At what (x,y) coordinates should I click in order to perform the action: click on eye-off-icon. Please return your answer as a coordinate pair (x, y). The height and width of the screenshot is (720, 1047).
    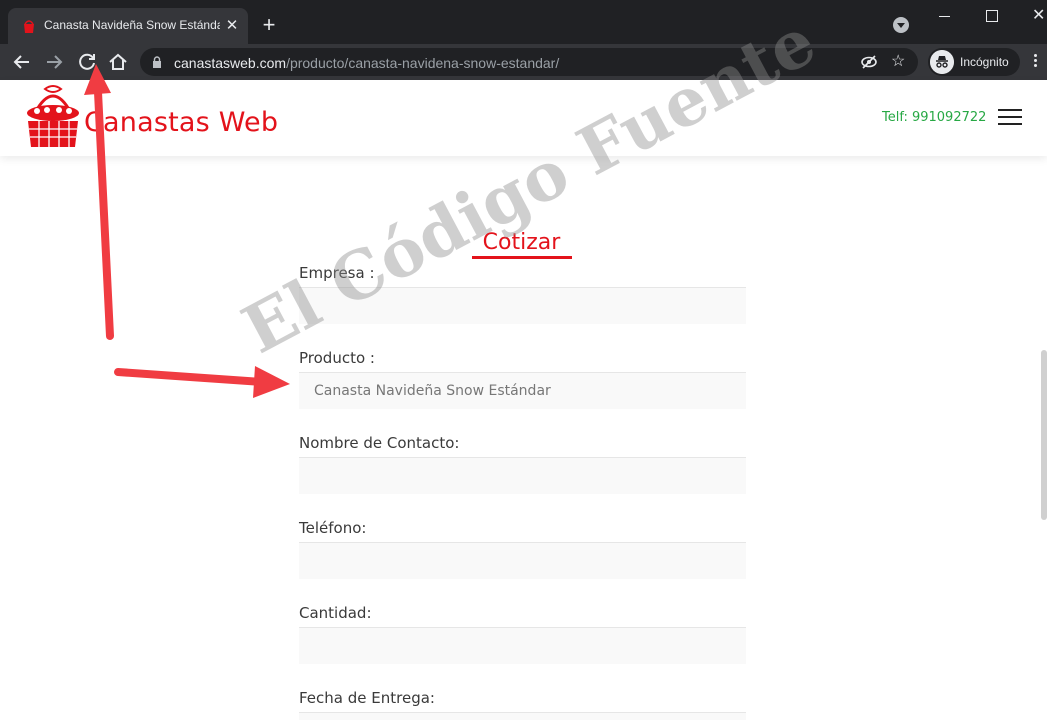
    Looking at the image, I should click on (869, 62).